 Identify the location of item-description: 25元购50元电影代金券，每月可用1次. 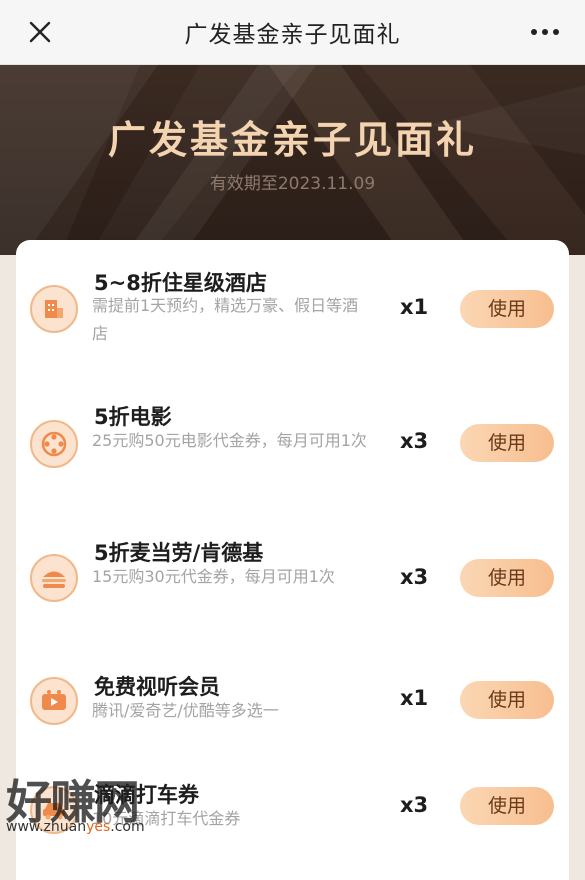
(229, 440).